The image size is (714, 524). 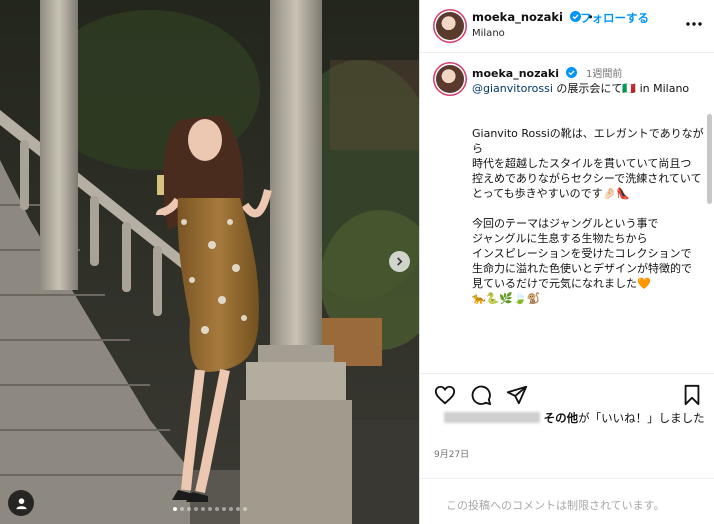 What do you see at coordinates (555, 505) in the screenshot?
I see `comment-restricted-notice: この投稿へのコメントは制限されています。` at bounding box center [555, 505].